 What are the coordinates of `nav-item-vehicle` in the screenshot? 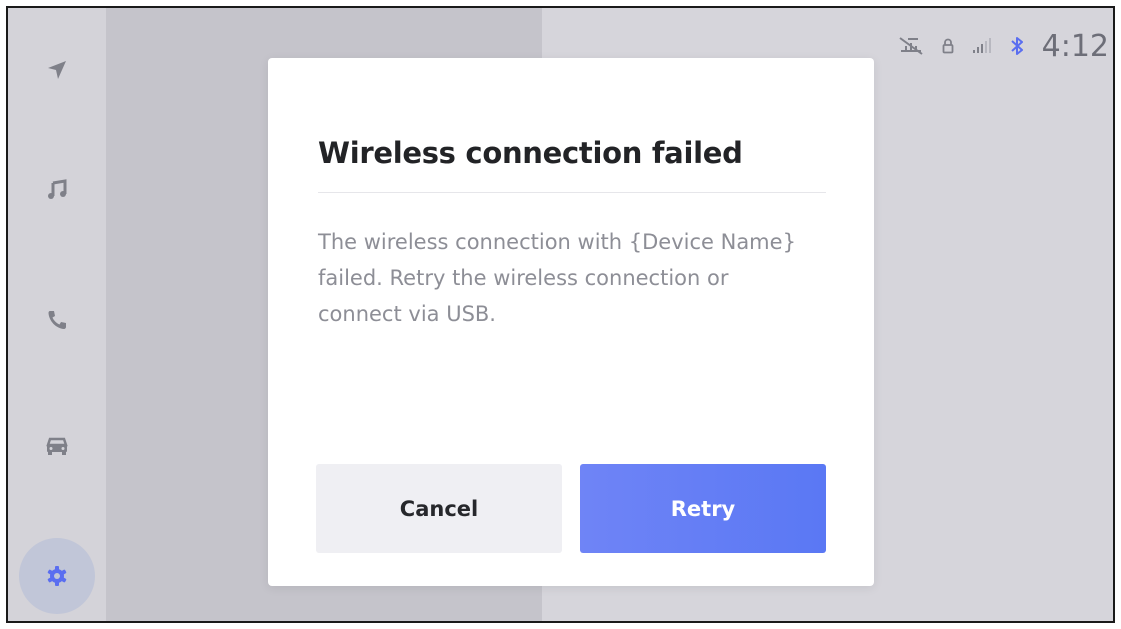 It's located at (57, 446).